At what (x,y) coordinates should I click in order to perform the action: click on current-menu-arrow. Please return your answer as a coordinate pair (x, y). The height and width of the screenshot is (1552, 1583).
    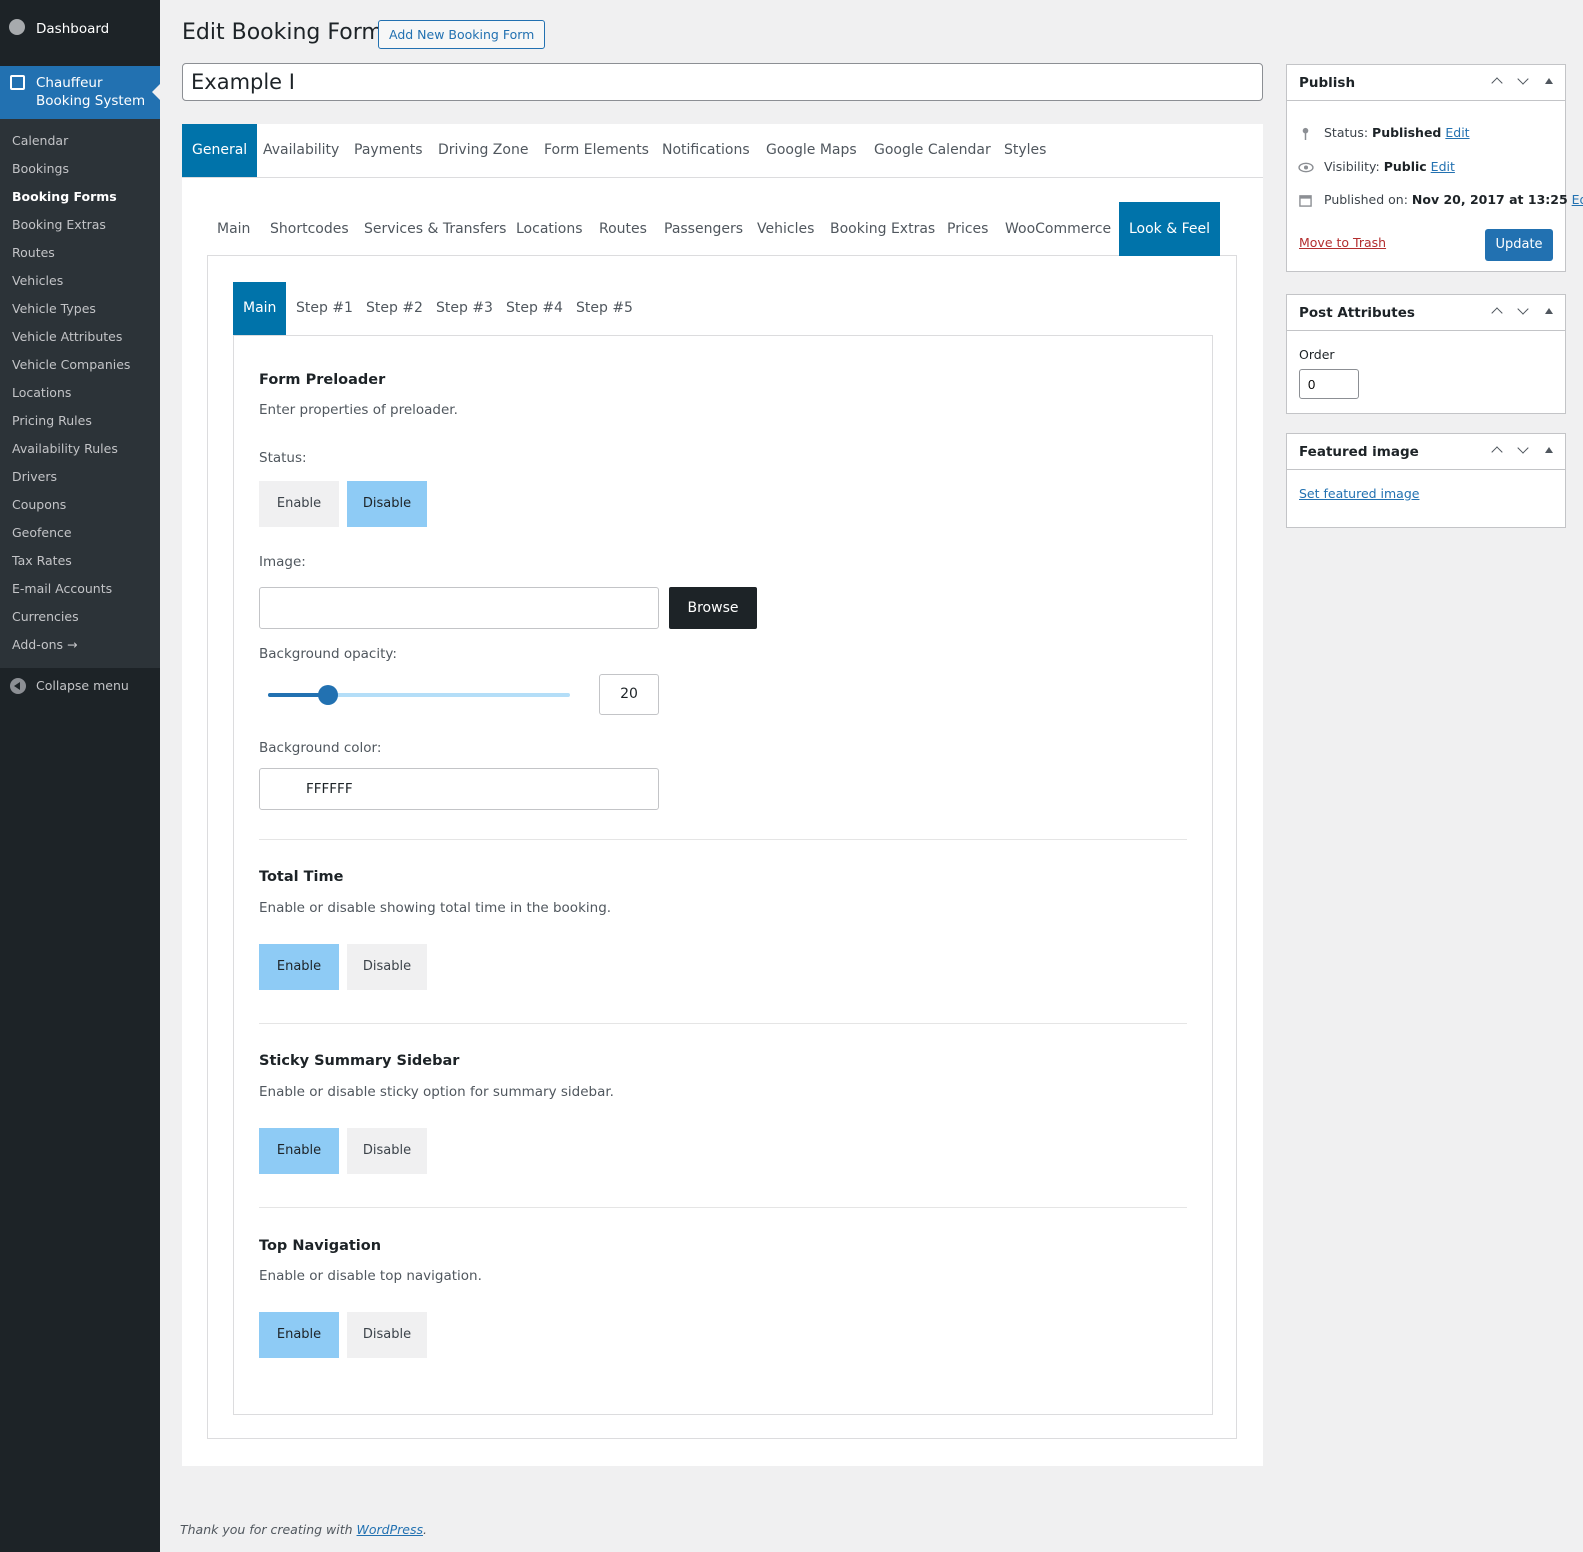
    Looking at the image, I should click on (156, 92).